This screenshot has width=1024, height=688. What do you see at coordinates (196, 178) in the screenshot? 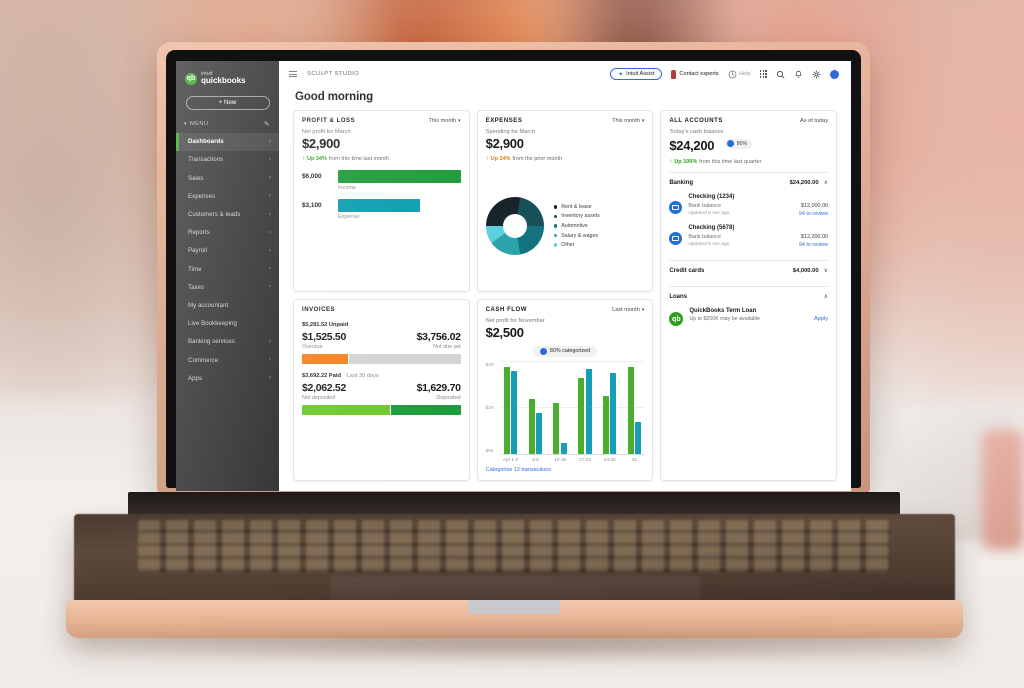
I see `sidebar-item-label: Sales` at bounding box center [196, 178].